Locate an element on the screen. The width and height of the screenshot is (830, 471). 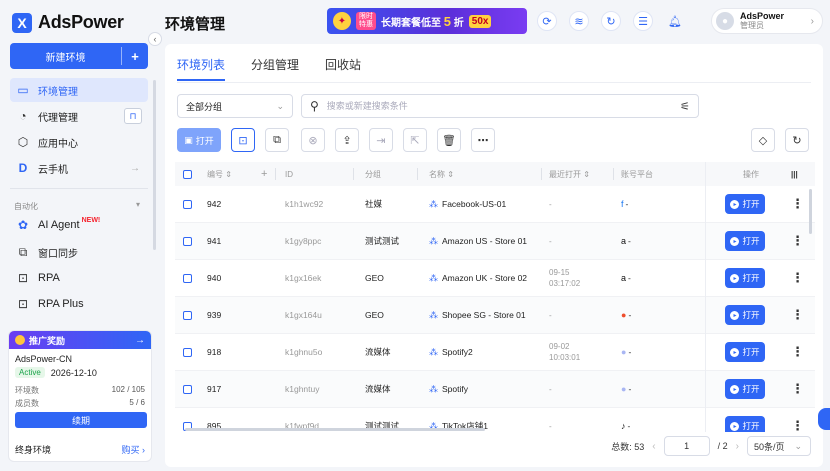
sidebar-item-label: 应用中心 is located at coordinates (58, 144).